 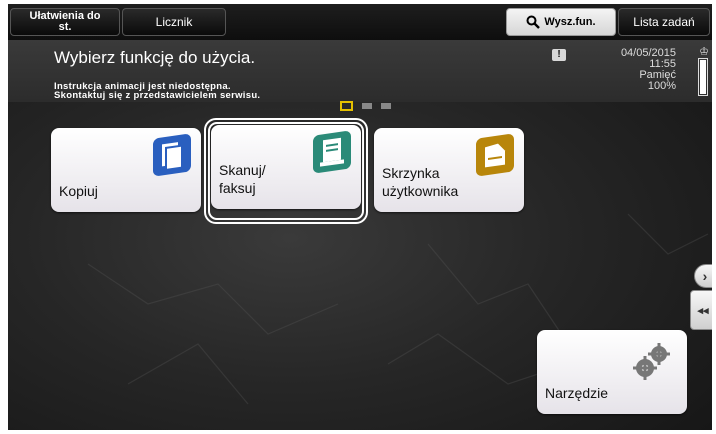 I want to click on box-icon, so click(x=495, y=155).